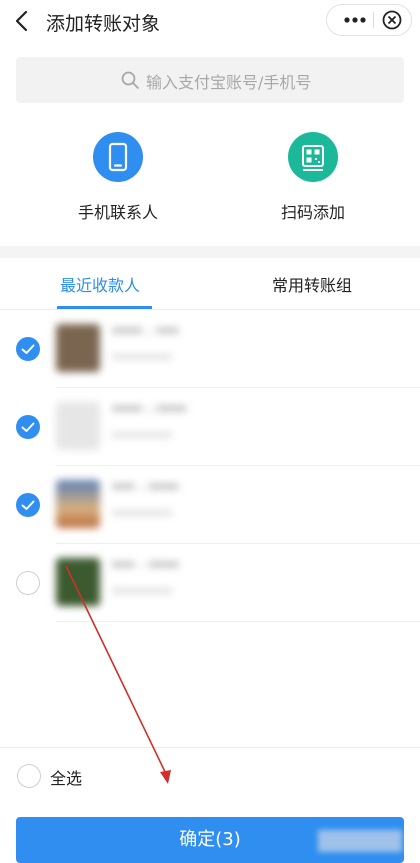  Describe the element at coordinates (118, 157) in the screenshot. I see `phone-icon` at that location.